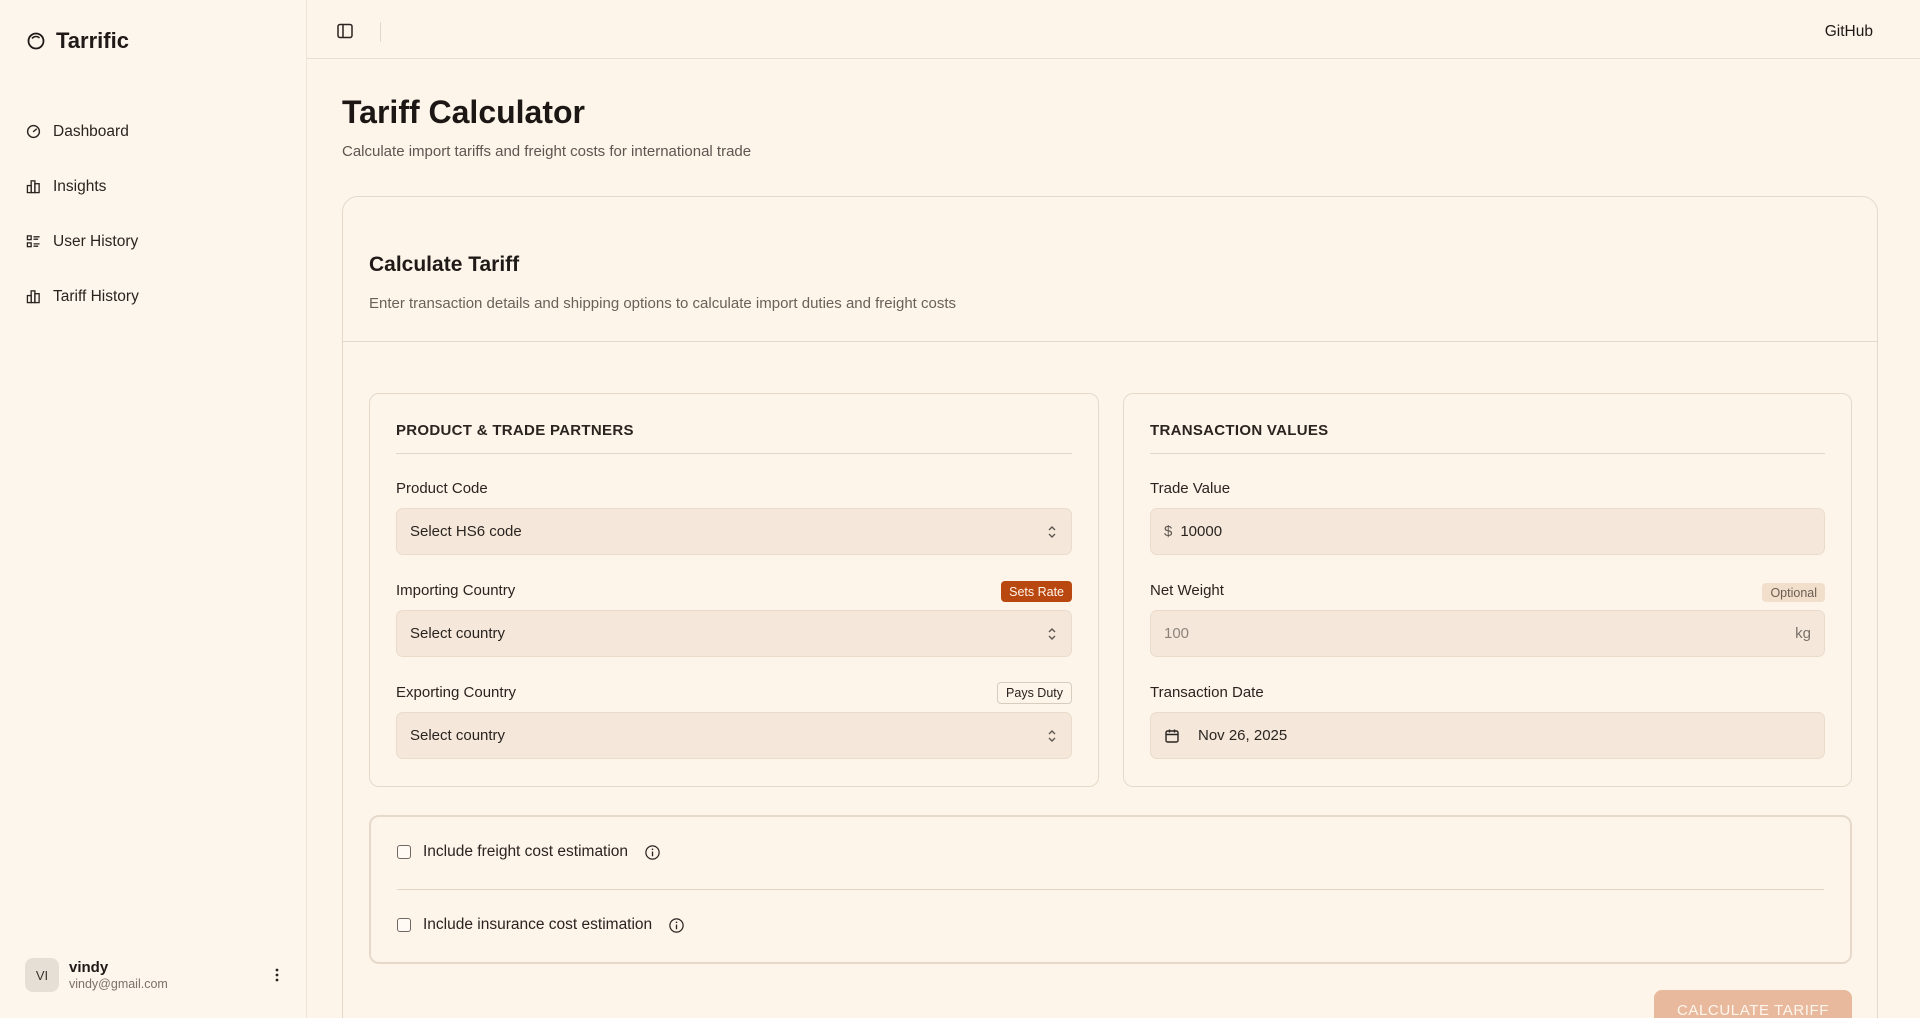  Describe the element at coordinates (33, 241) in the screenshot. I see `list-icon` at that location.